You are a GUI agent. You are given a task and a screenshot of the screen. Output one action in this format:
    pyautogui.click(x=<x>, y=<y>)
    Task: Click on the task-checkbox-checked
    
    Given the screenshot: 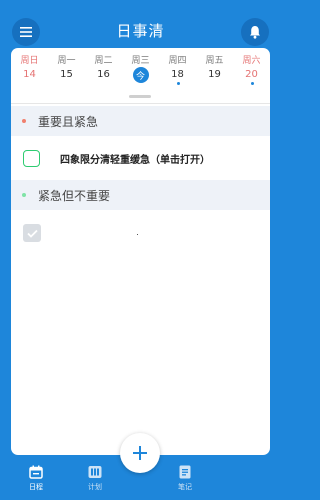 What is the action you would take?
    pyautogui.click(x=32, y=233)
    